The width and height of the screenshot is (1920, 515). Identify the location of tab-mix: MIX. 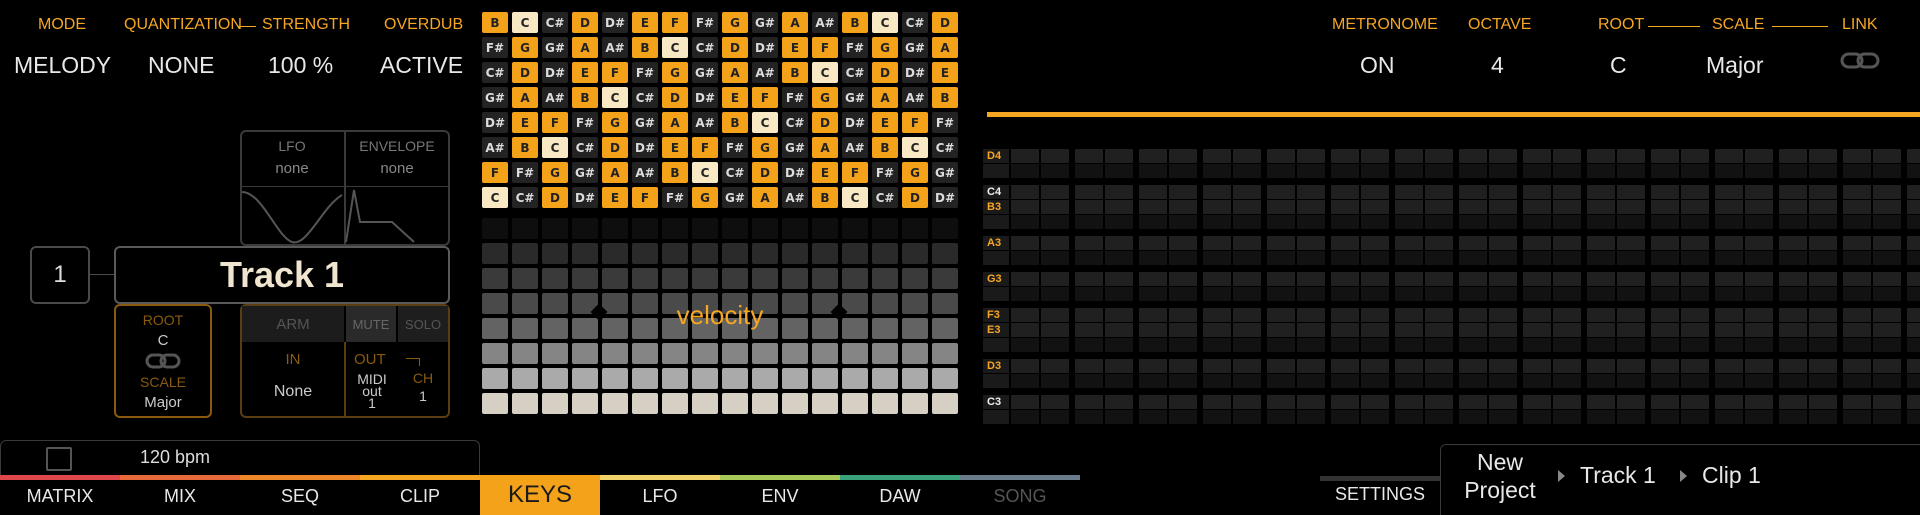
(180, 496).